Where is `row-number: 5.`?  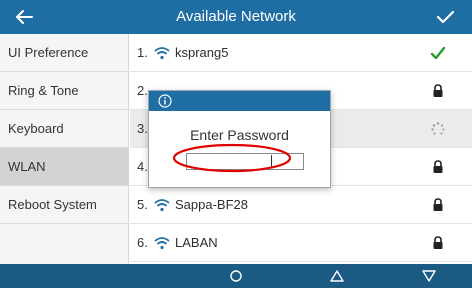
row-number: 5. is located at coordinates (142, 204).